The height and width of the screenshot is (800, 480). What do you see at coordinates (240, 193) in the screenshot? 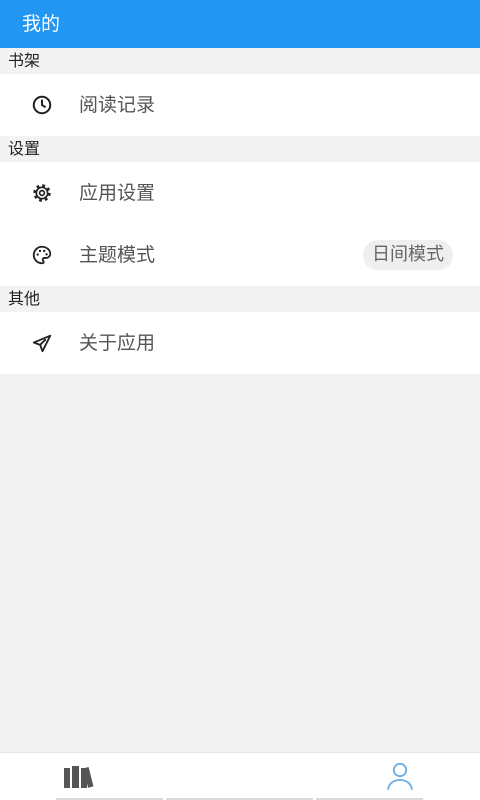
I see `menu-item-app-settings: 应用设置` at bounding box center [240, 193].